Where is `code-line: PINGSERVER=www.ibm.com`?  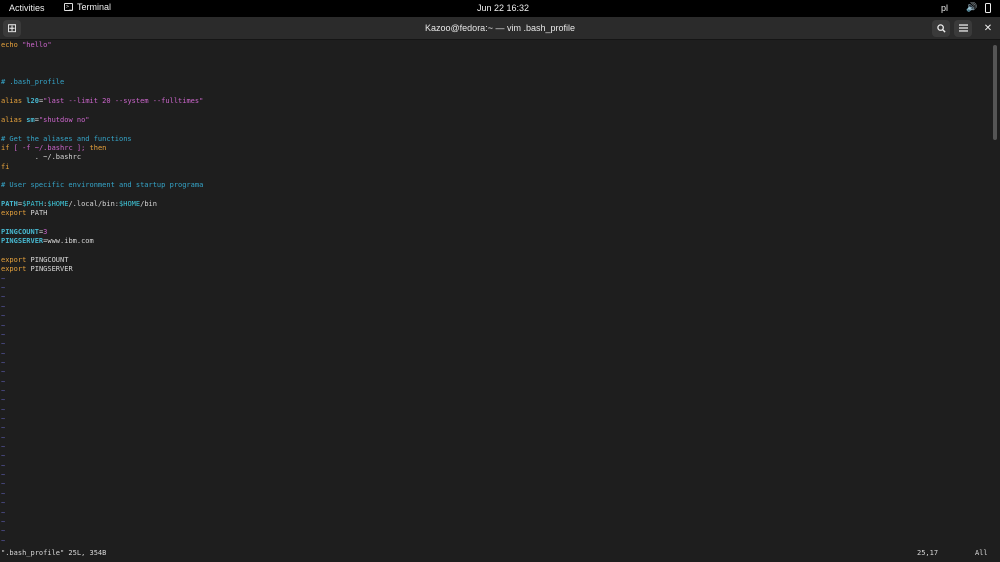
code-line: PINGSERVER=www.ibm.com is located at coordinates (47, 241).